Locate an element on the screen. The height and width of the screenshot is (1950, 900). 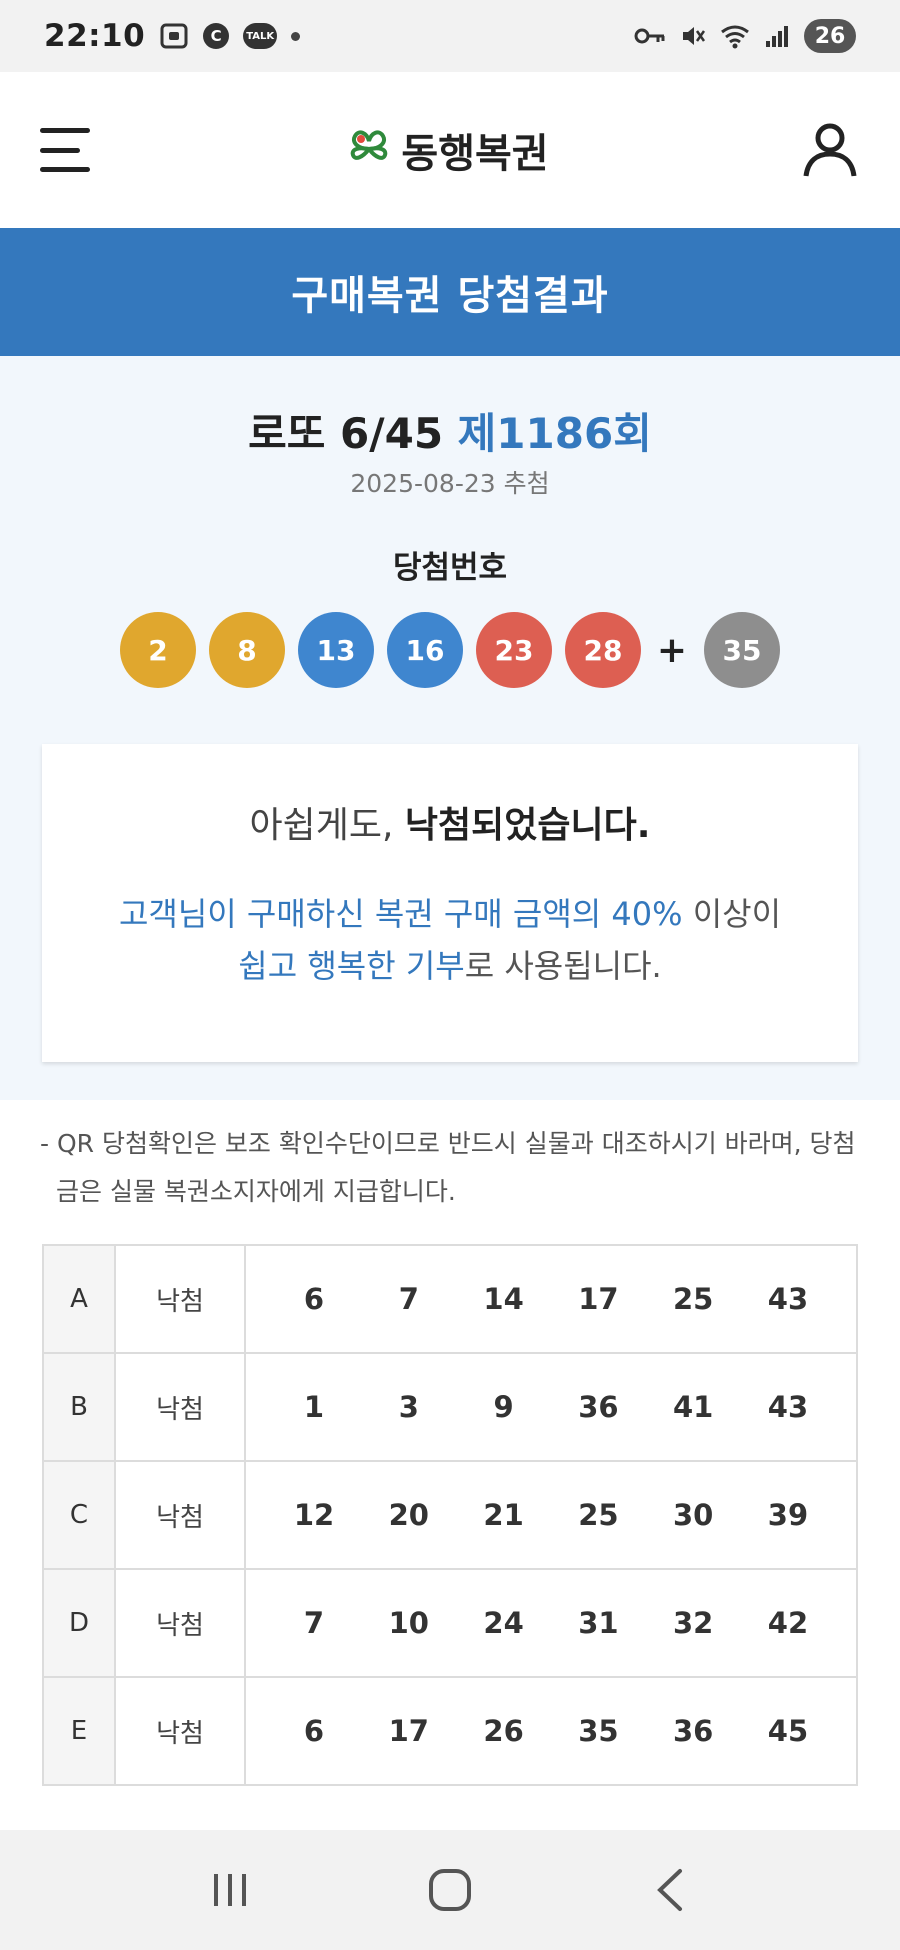
winning-ball: 8 is located at coordinates (247, 650).